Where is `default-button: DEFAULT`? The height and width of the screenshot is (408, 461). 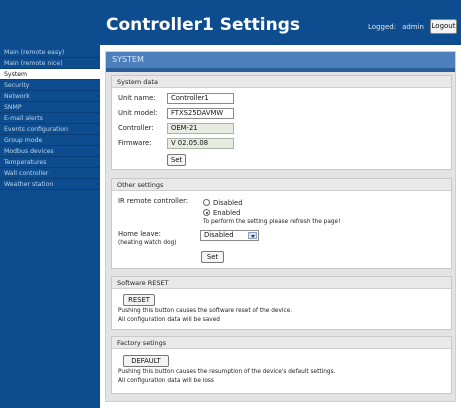 default-button: DEFAULT is located at coordinates (146, 361).